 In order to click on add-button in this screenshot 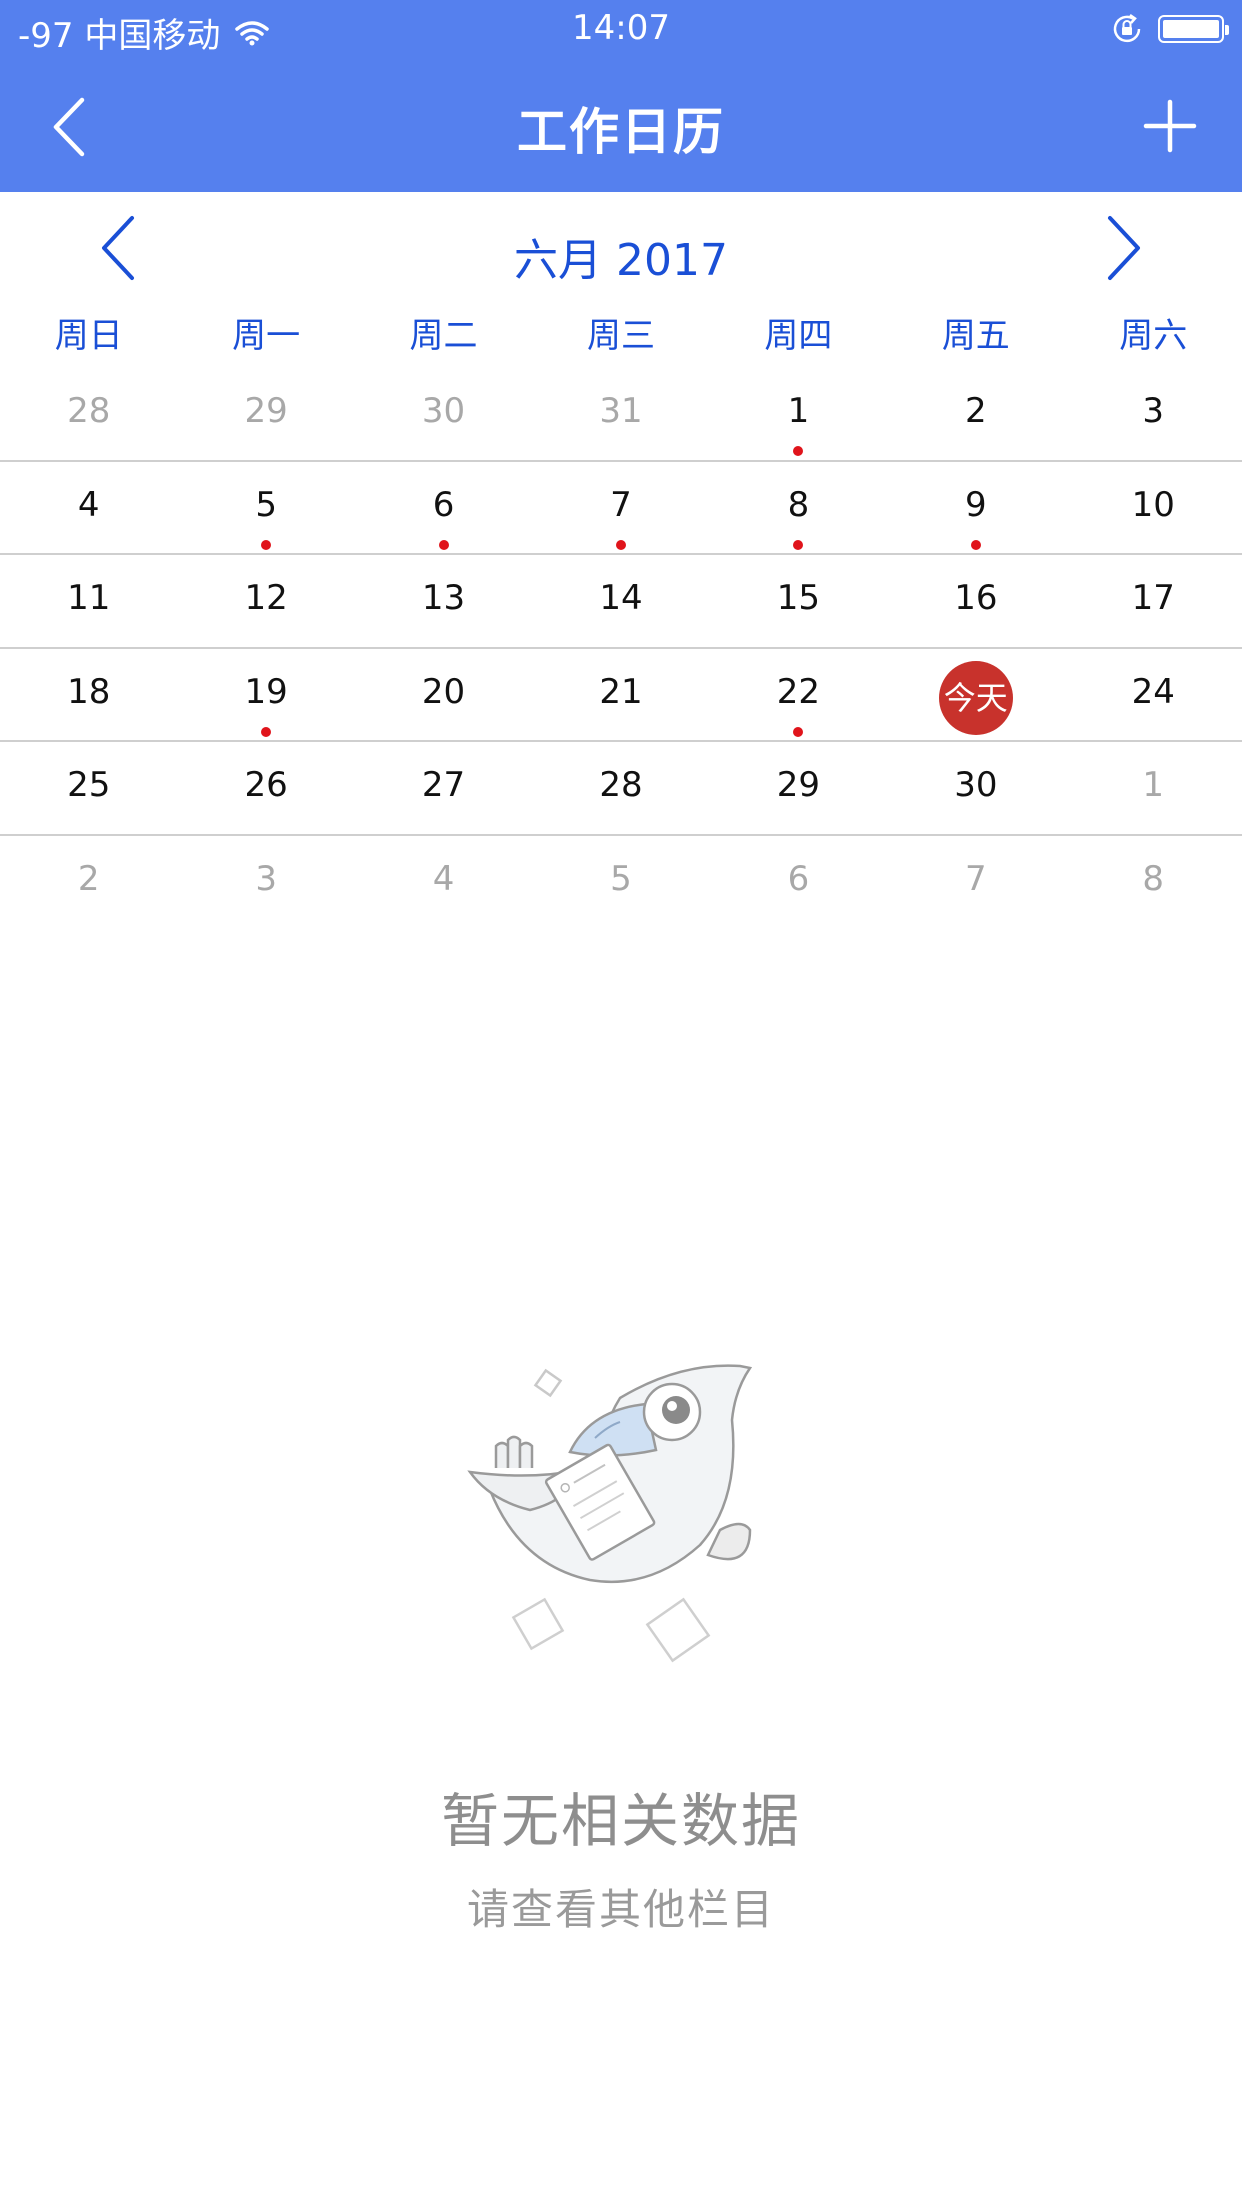, I will do `click(1170, 126)`.